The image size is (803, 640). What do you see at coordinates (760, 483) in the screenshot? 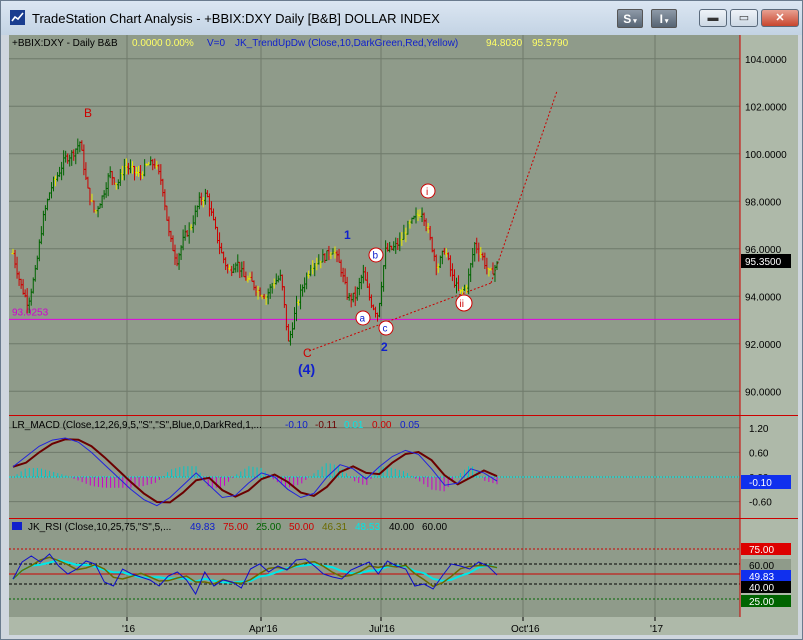
I see `macd-last-value: -0.10` at bounding box center [760, 483].